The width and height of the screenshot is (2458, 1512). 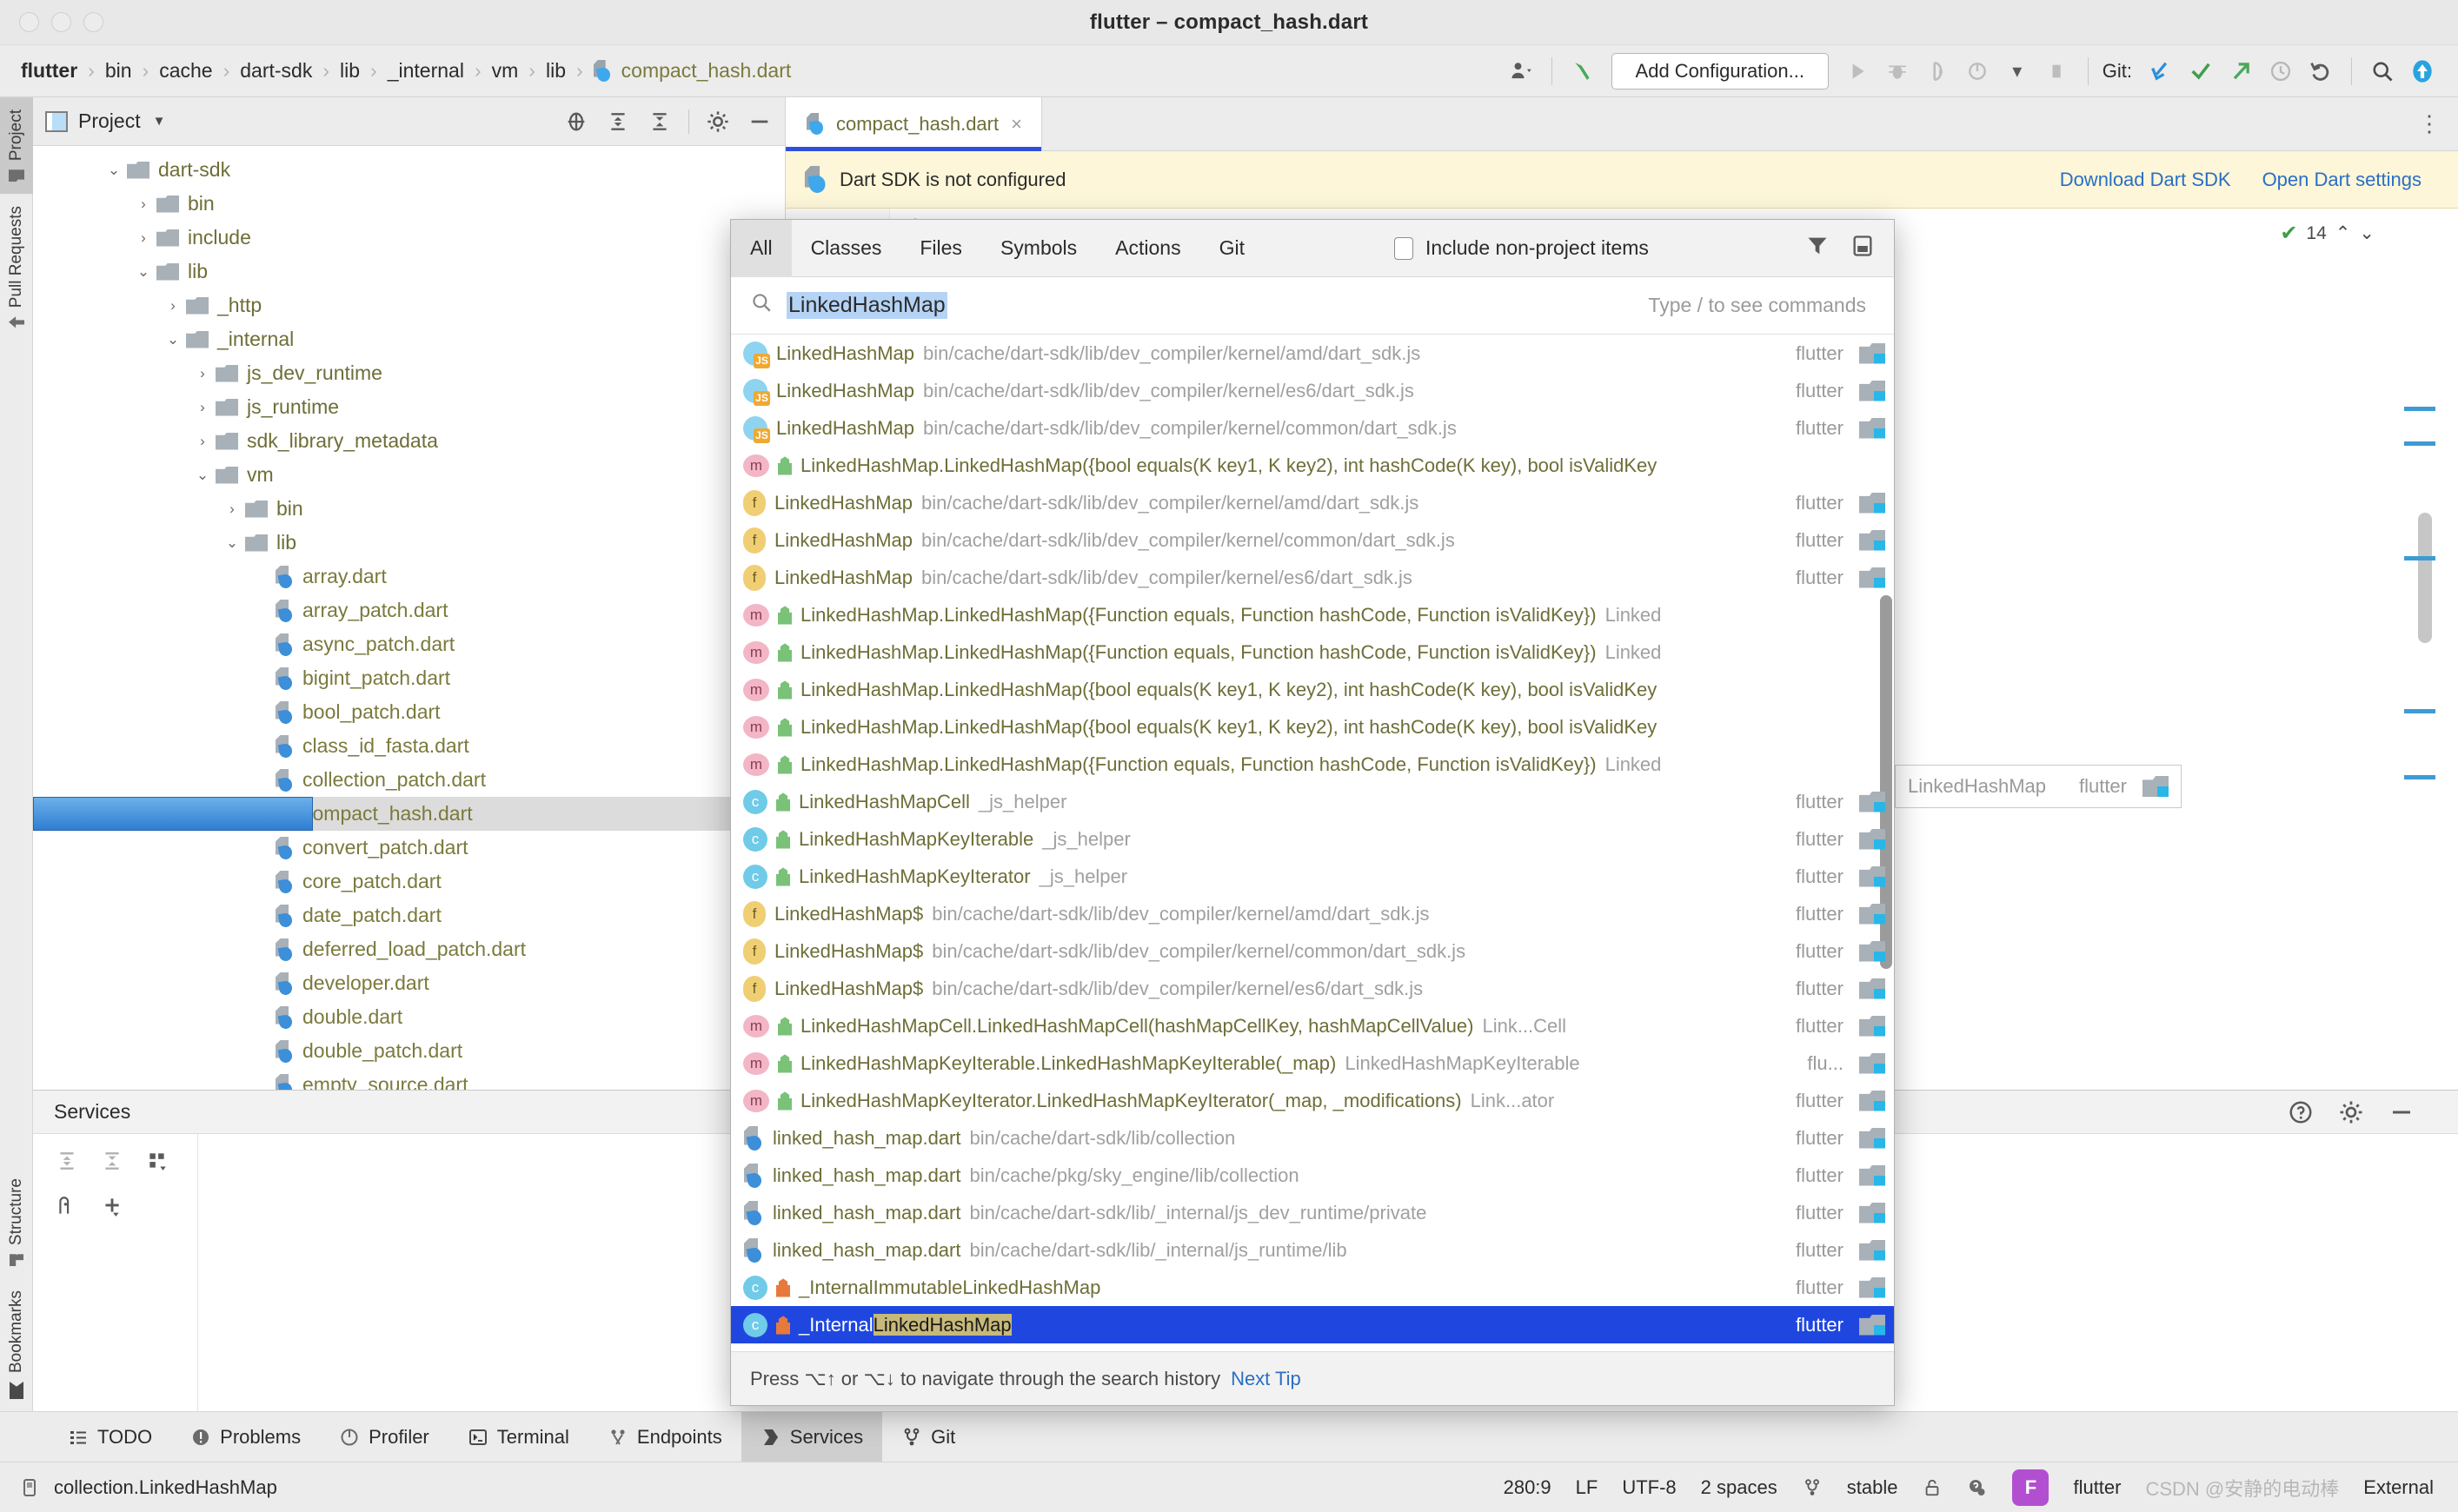 I want to click on close-icon: ×, so click(x=1016, y=124).